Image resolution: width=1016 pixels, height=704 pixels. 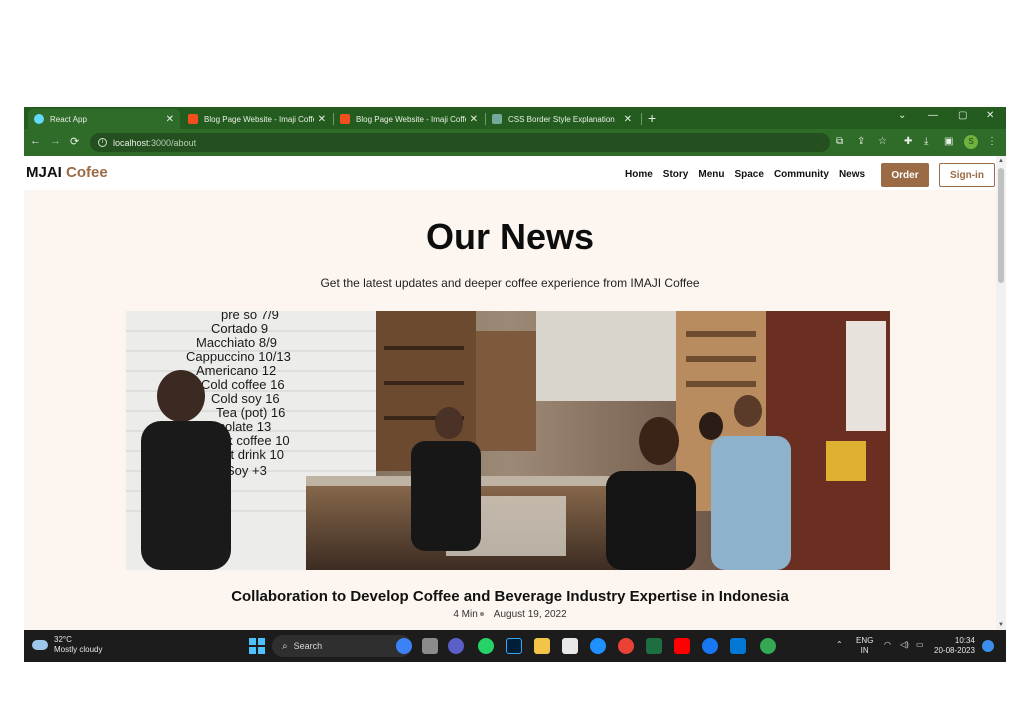 What do you see at coordinates (839, 645) in the screenshot?
I see `show-hidden-icons-chevron-icon: ⌃` at bounding box center [839, 645].